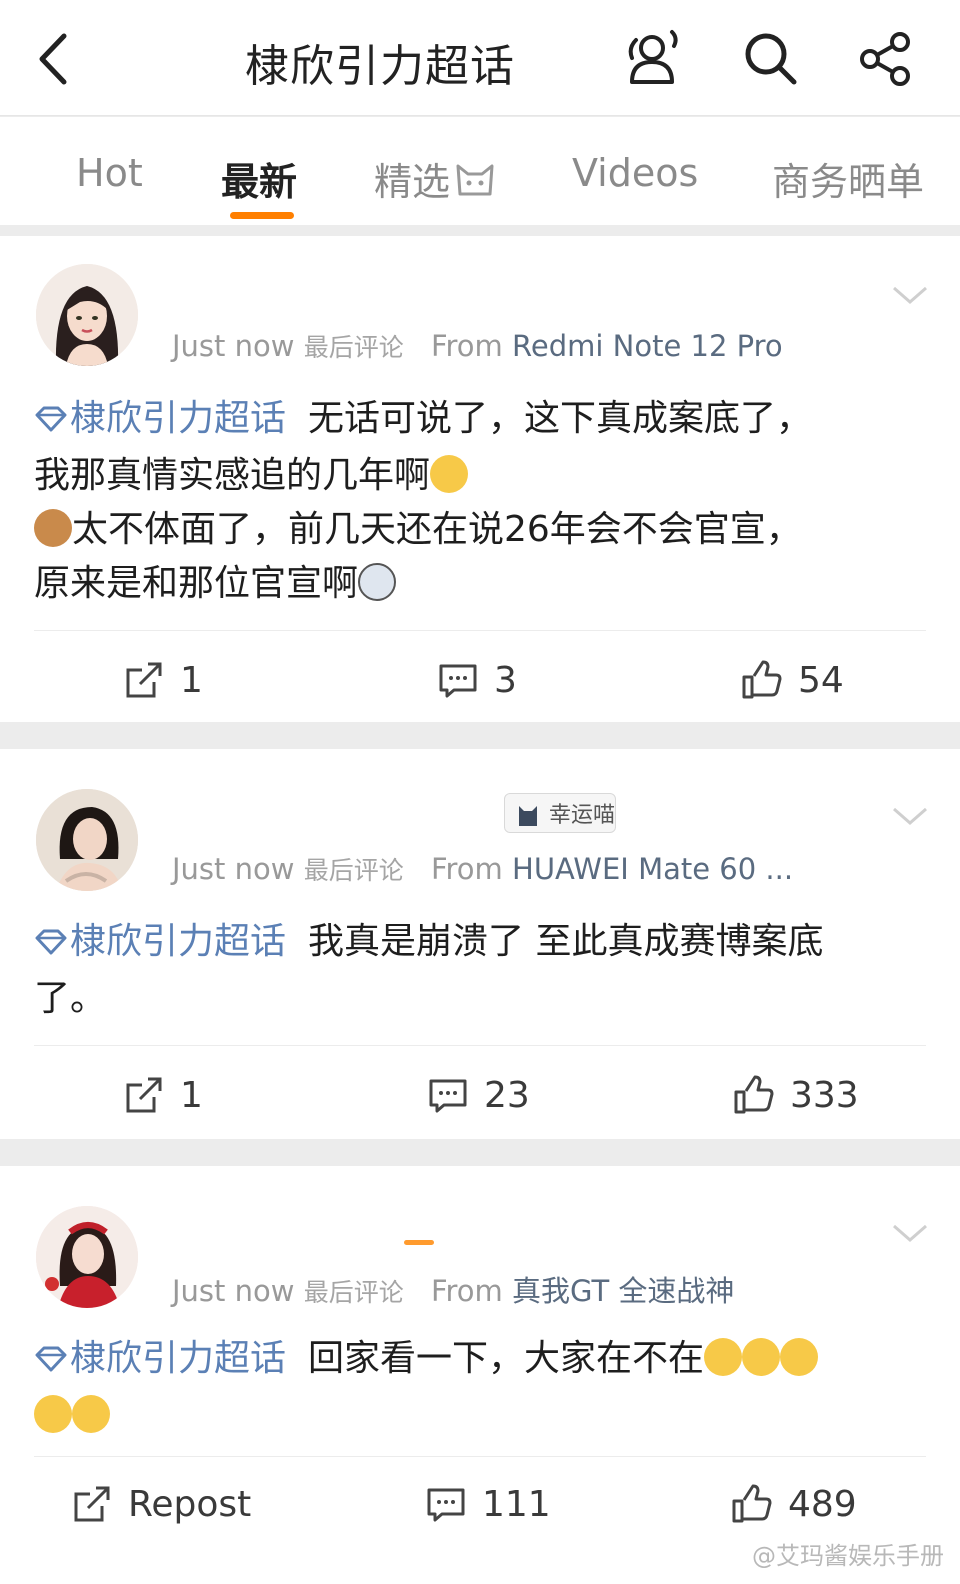 The image size is (960, 1584). What do you see at coordinates (437, 529) in the screenshot?
I see `post-text-line: 太不体面了，前几天还在说26年会不会官宣，` at bounding box center [437, 529].